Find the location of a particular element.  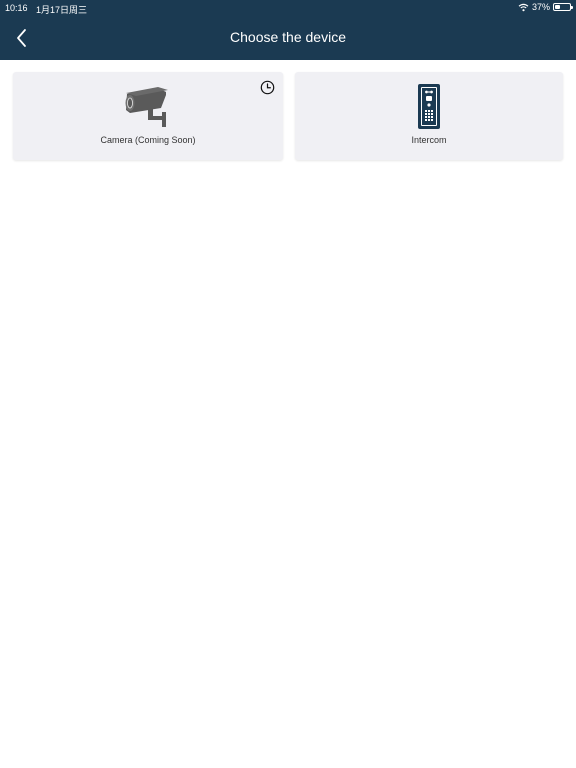

intercom-device-card: Intercom is located at coordinates (429, 116).